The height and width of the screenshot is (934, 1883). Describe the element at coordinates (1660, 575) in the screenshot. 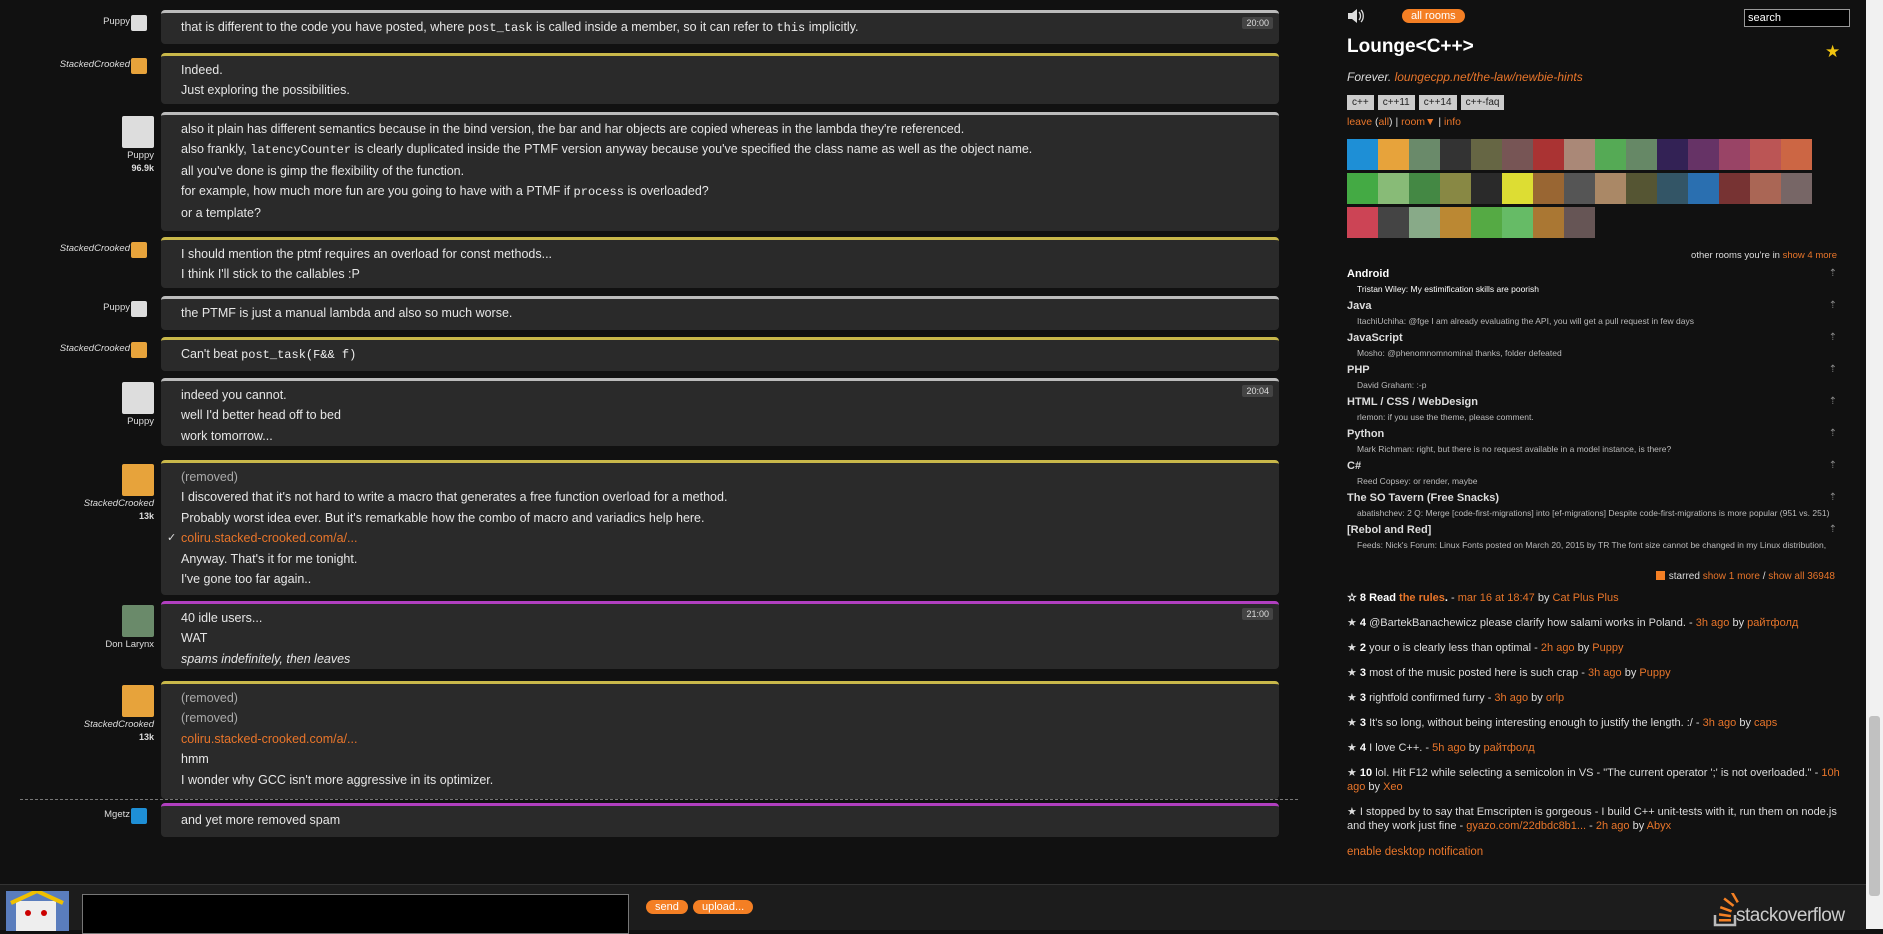

I see `rss-icon` at that location.